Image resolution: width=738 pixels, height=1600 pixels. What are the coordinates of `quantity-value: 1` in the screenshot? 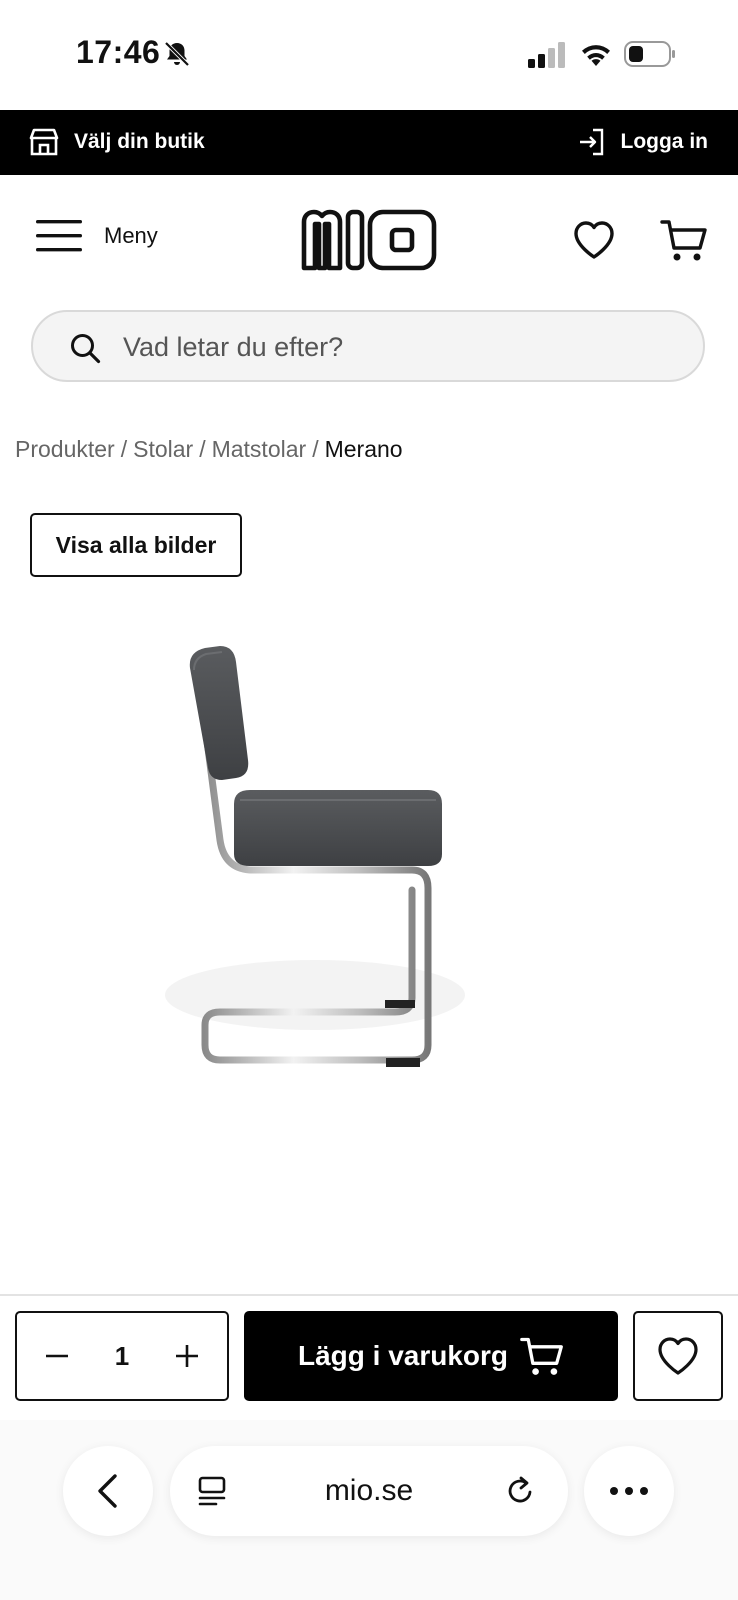 It's located at (122, 1356).